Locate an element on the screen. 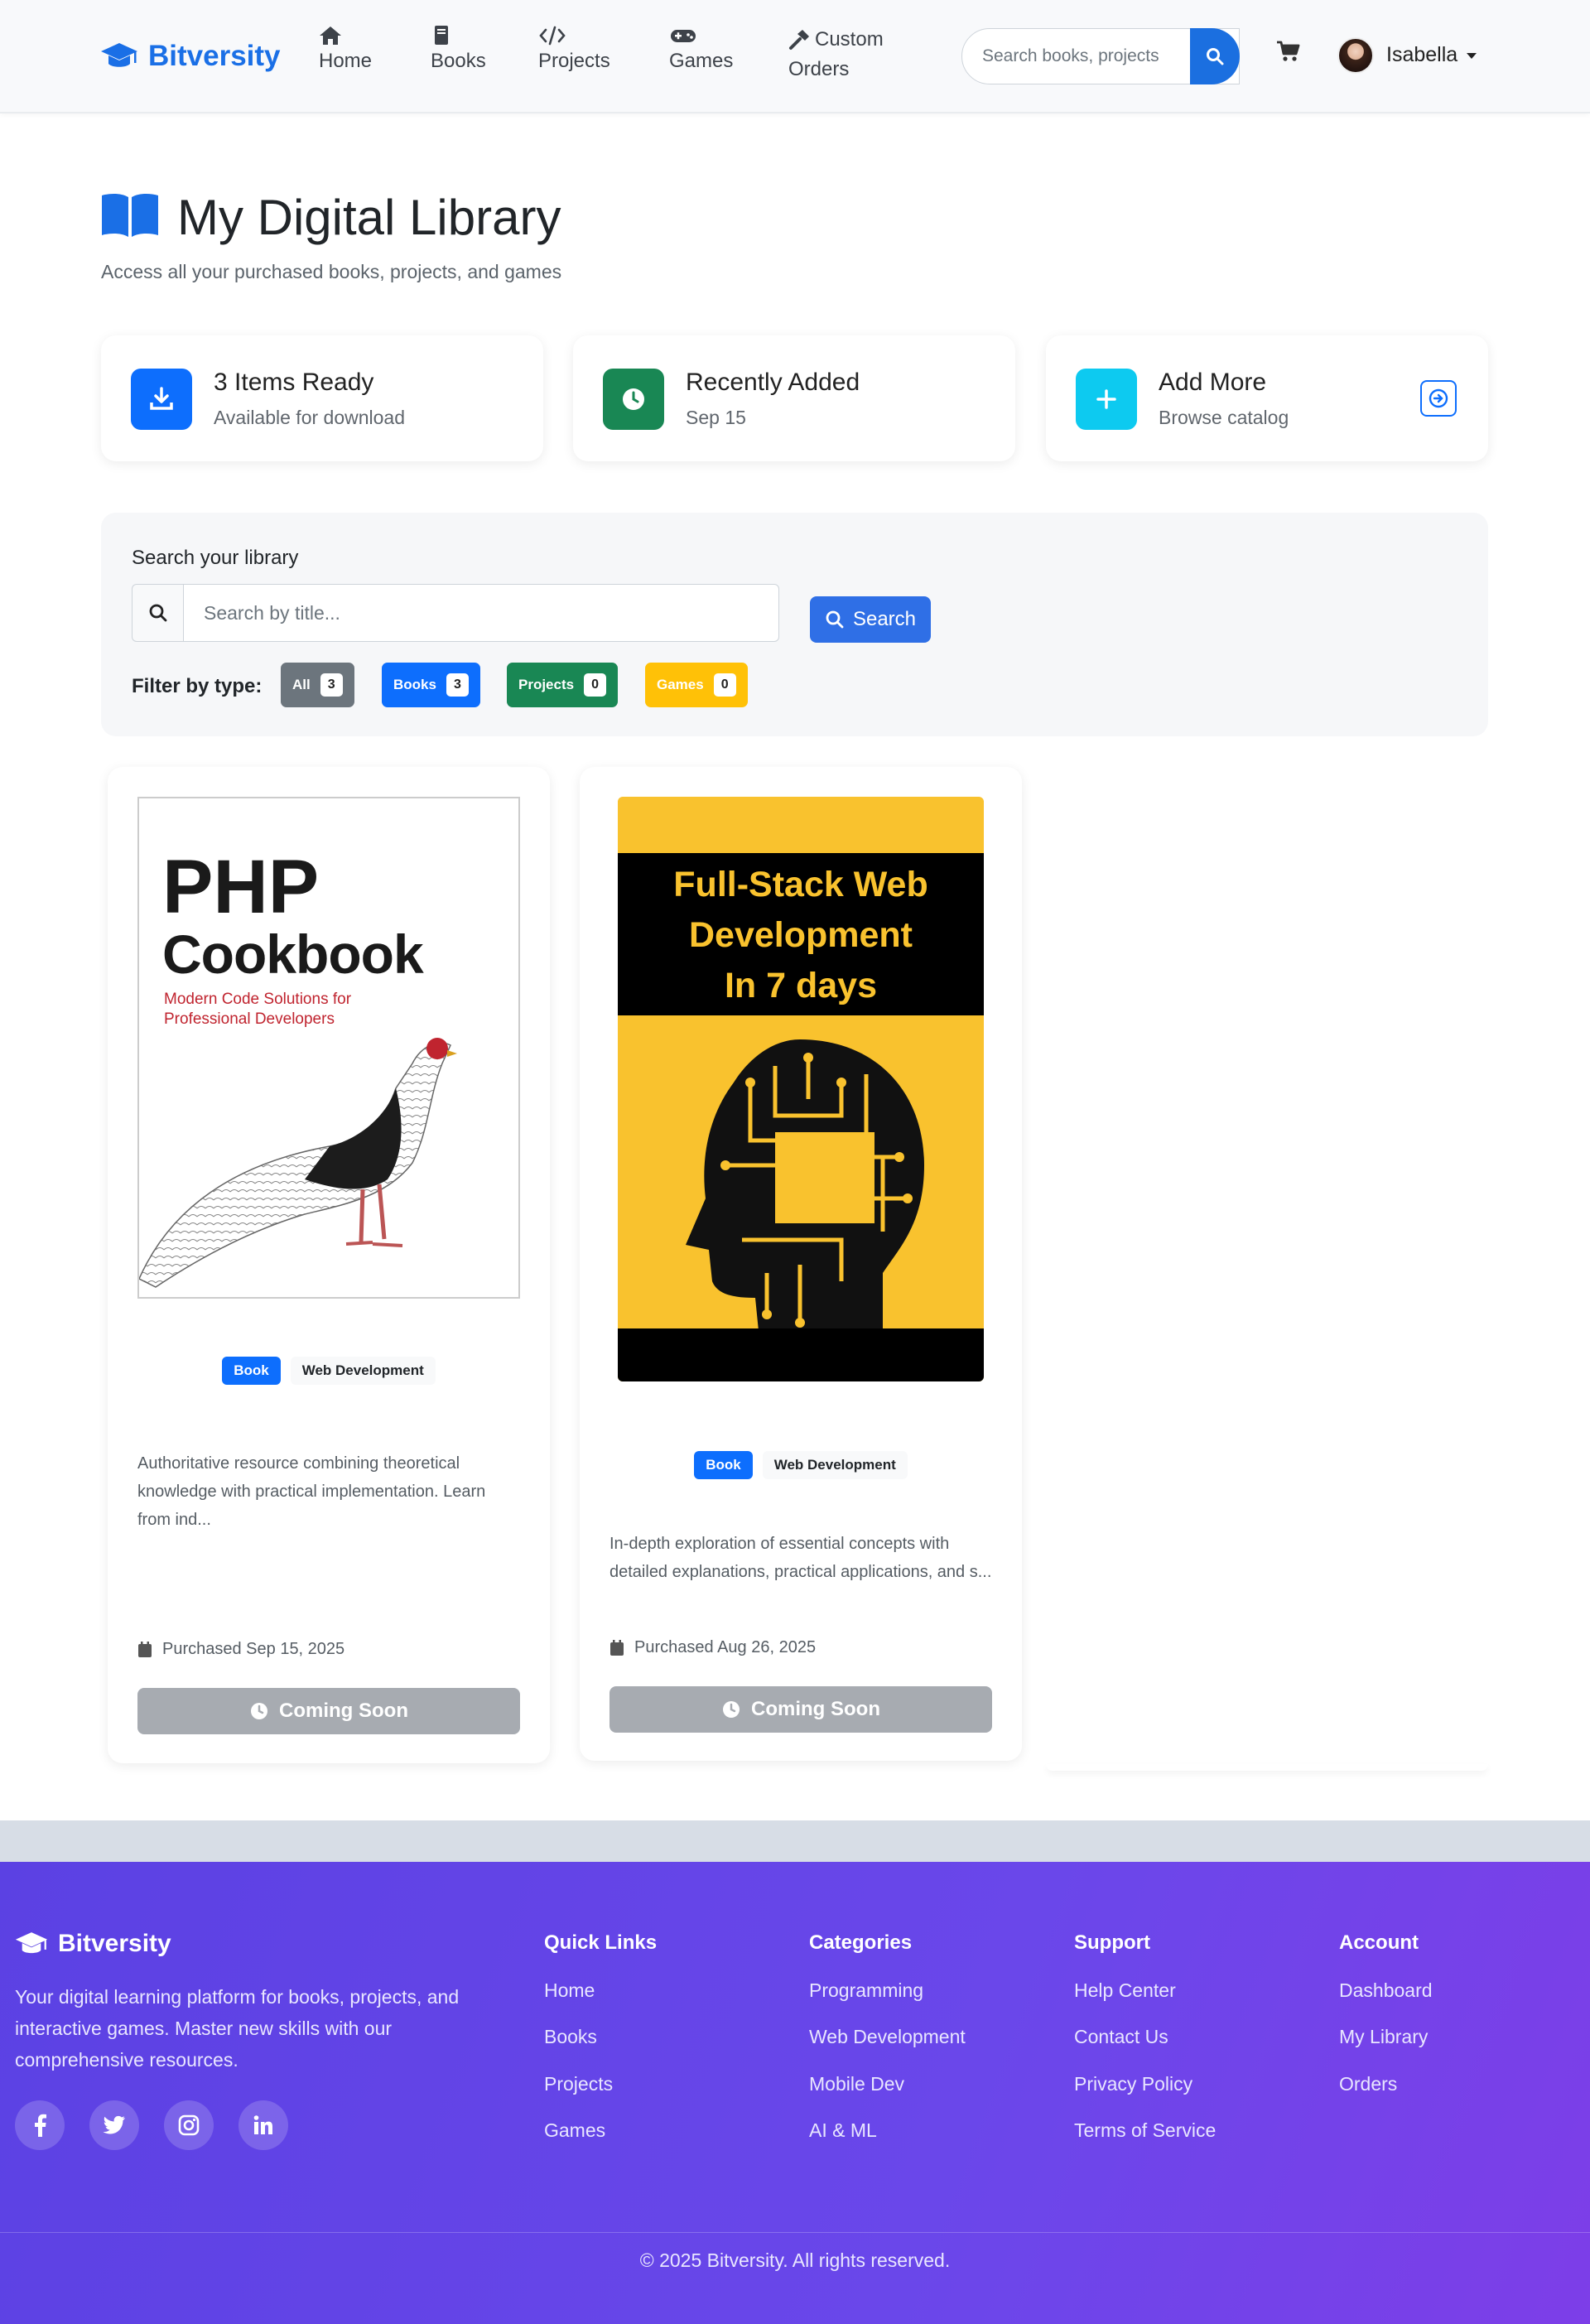 The height and width of the screenshot is (2324, 1590). footer-link-mobile-dev: Mobile Dev is located at coordinates (856, 2084).